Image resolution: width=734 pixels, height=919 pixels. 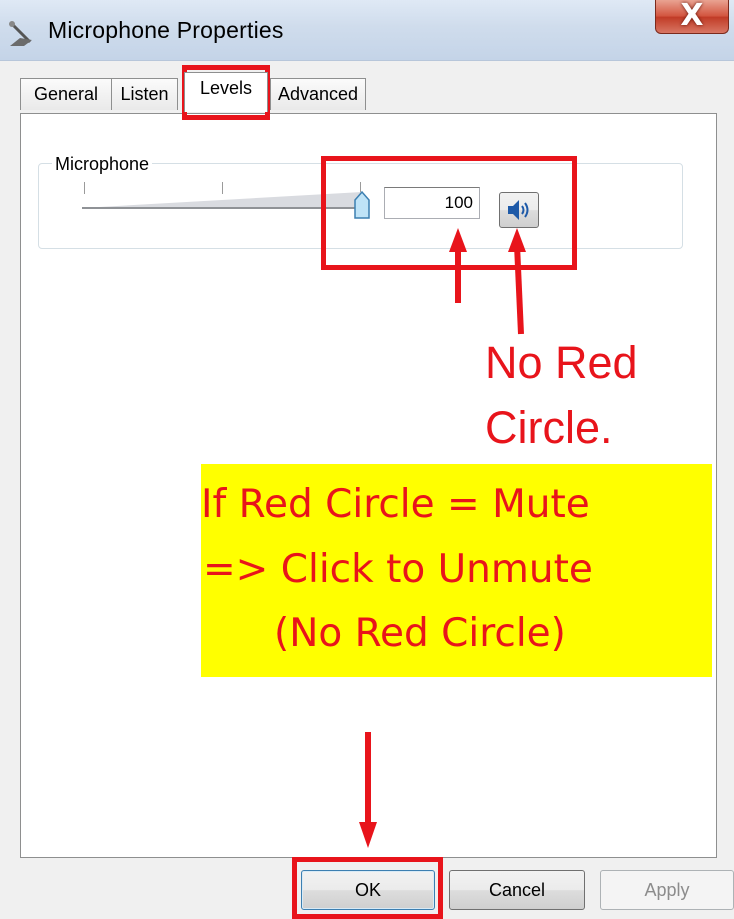 What do you see at coordinates (226, 92) in the screenshot?
I see `tab-levels: Levels` at bounding box center [226, 92].